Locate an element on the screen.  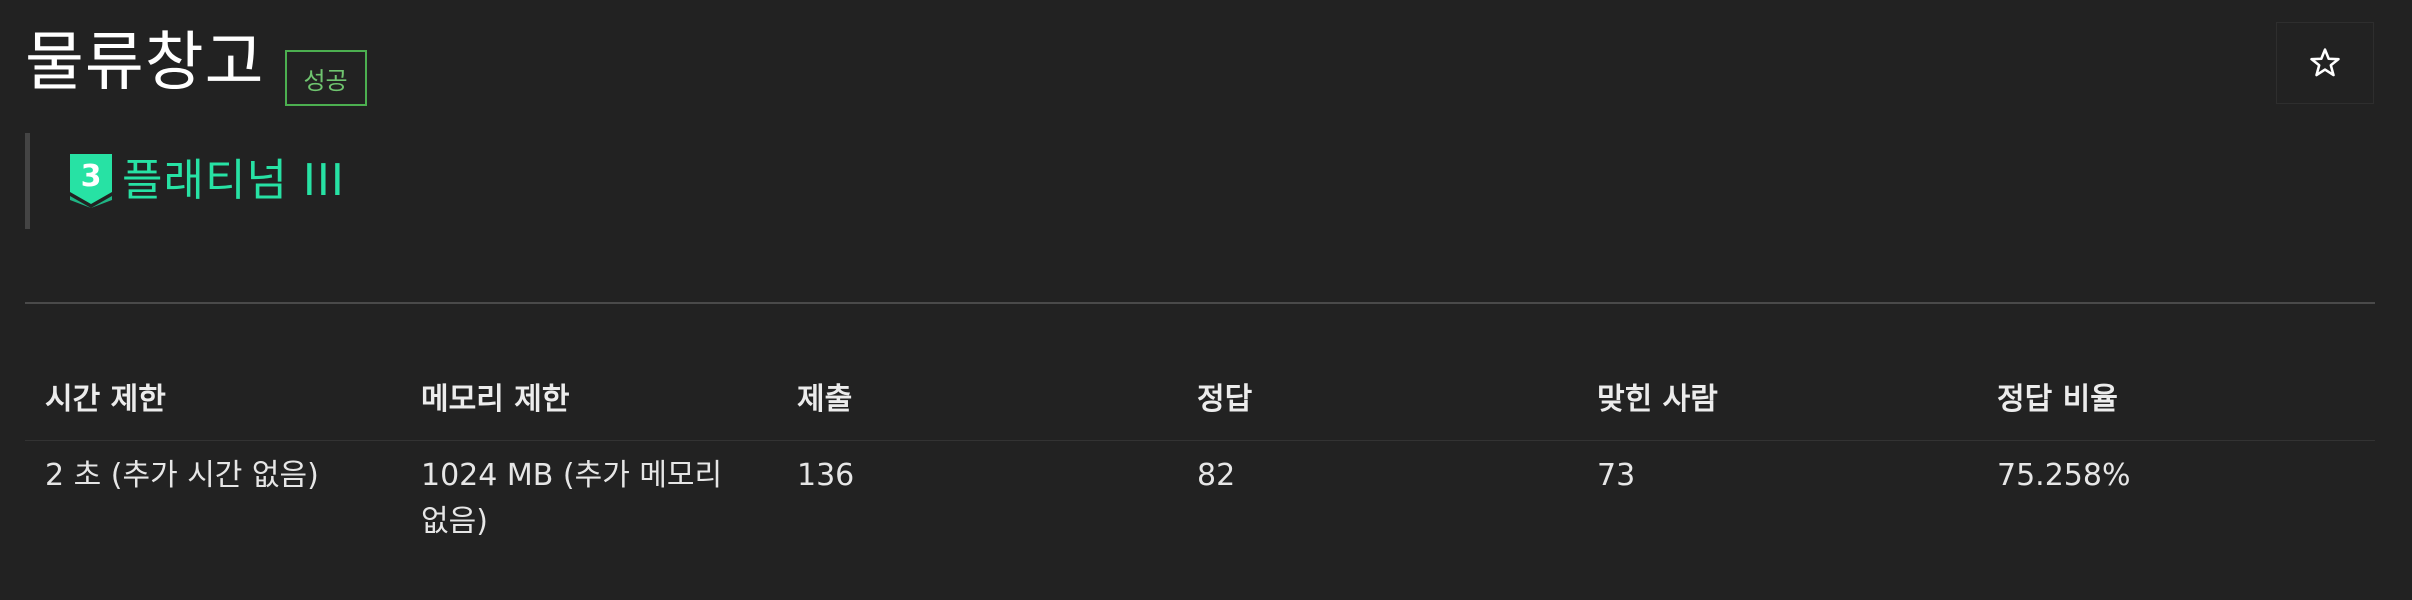
table-header-row: 시간 제한 메모리 제한 제출 정답 맞힌 사람 정답 비율 is located at coordinates (1200, 396).